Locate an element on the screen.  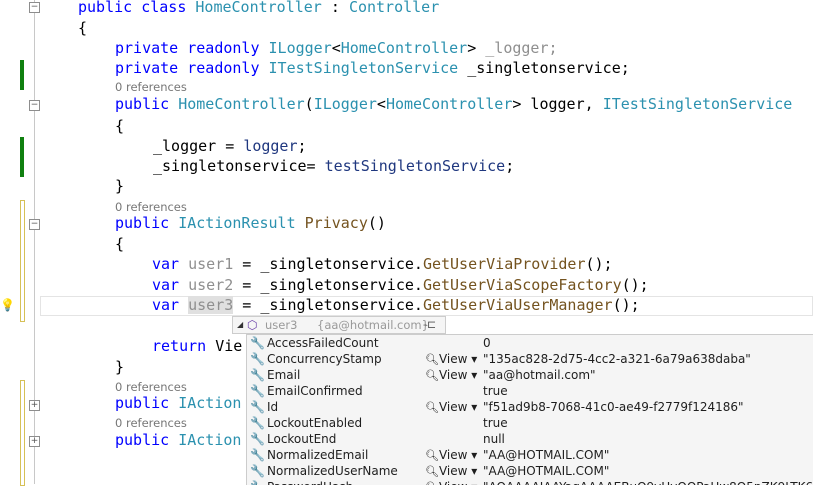
property-name: AccessFailedCount is located at coordinates (323, 343).